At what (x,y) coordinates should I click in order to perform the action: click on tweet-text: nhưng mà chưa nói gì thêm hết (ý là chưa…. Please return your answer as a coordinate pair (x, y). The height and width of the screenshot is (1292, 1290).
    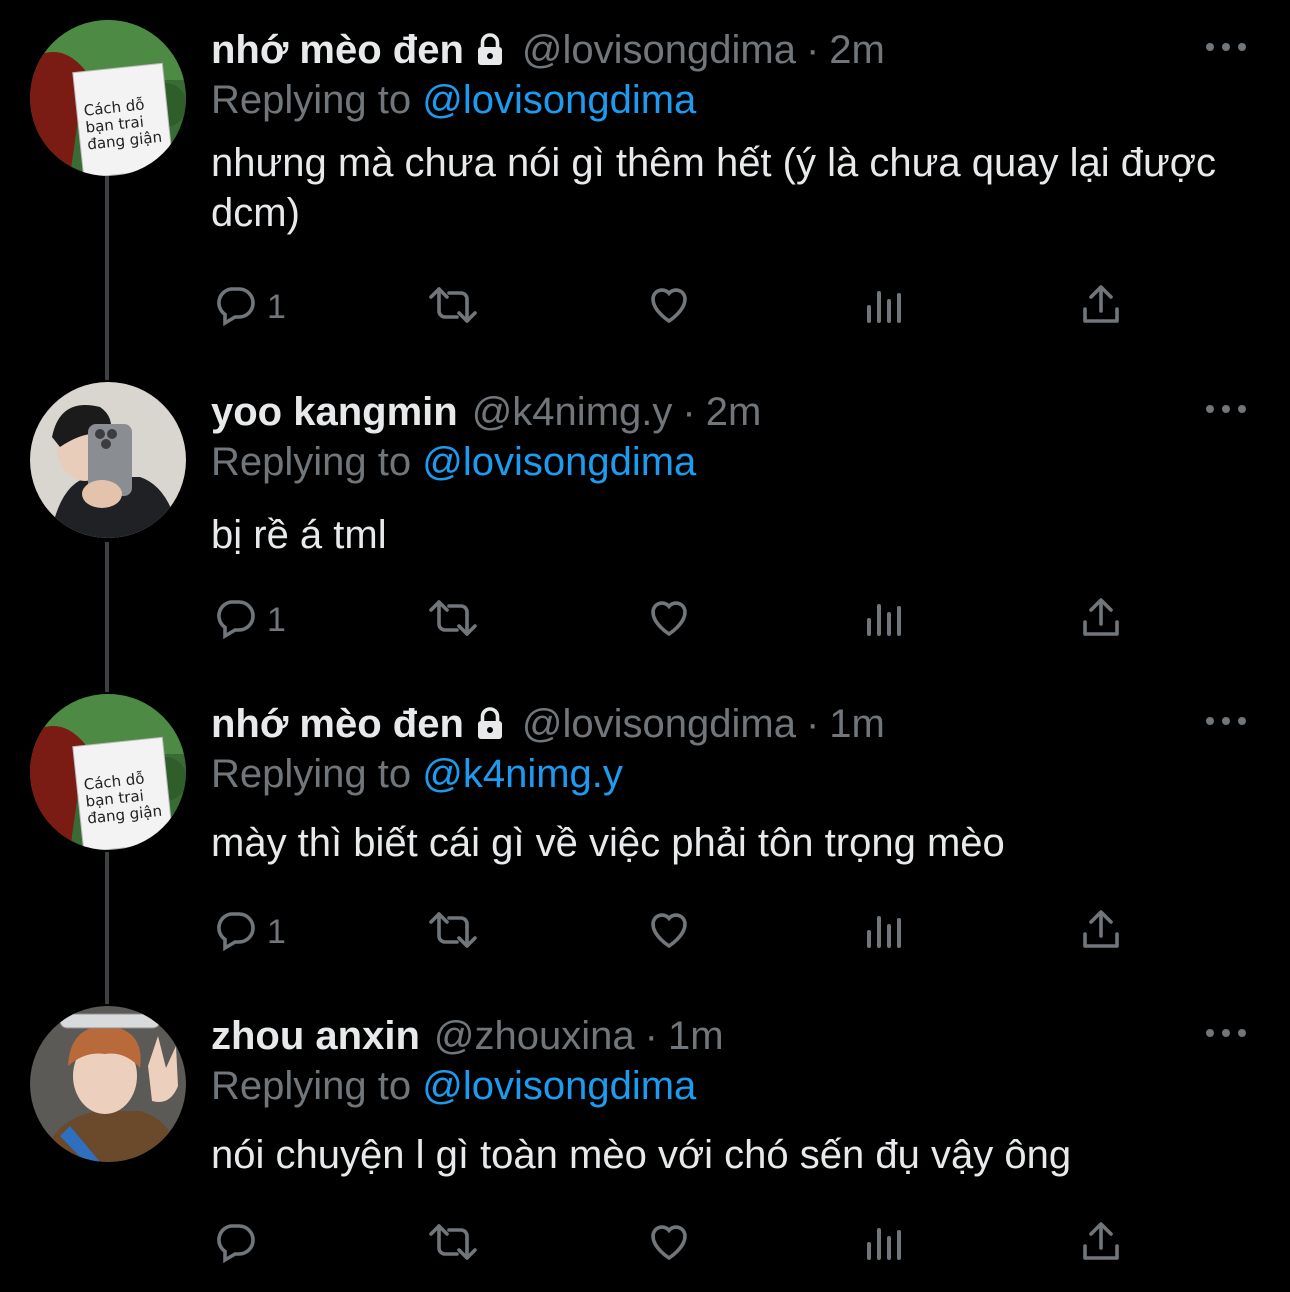
    Looking at the image, I should click on (713, 188).